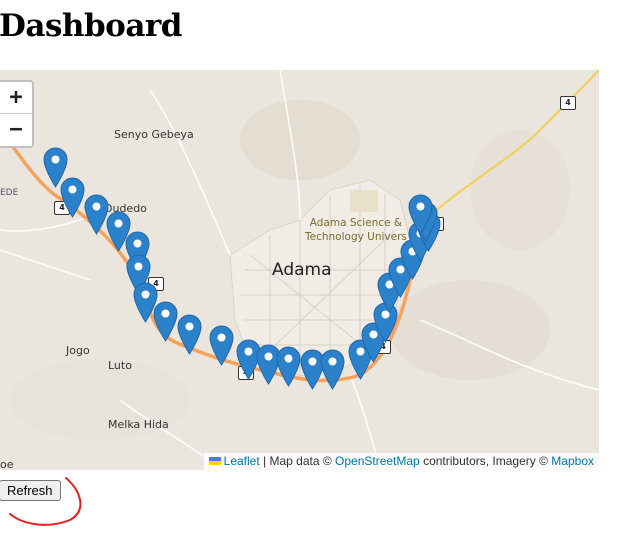 This screenshot has width=628, height=540. What do you see at coordinates (138, 424) in the screenshot?
I see `place-label: Melka Hida` at bounding box center [138, 424].